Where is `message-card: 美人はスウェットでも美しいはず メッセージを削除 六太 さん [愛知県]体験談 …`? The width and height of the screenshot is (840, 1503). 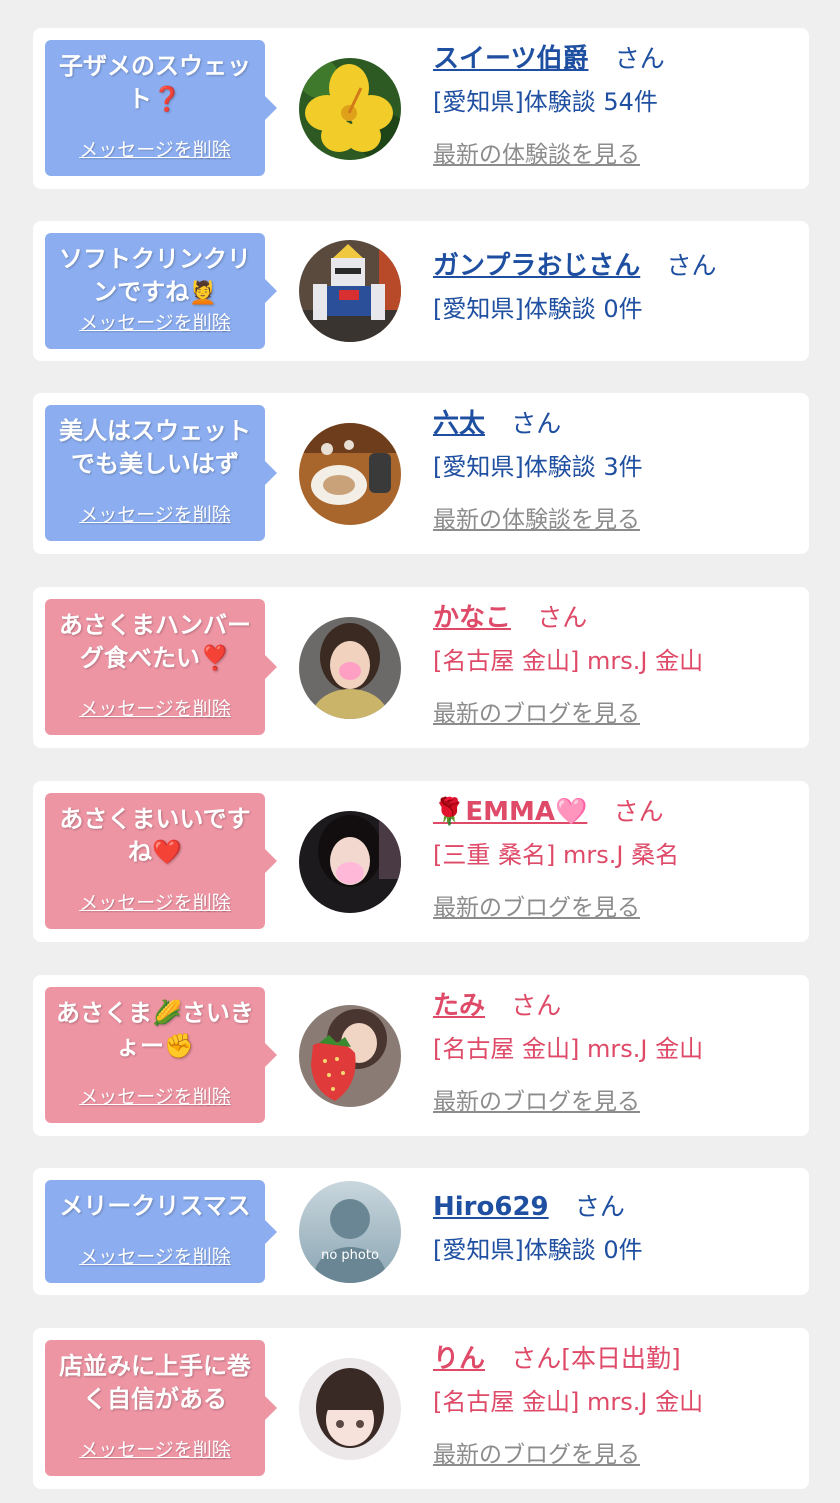 message-card: 美人はスウェットでも美しいはず メッセージを削除 六太 さん [愛知県]体験談 … is located at coordinates (421, 473).